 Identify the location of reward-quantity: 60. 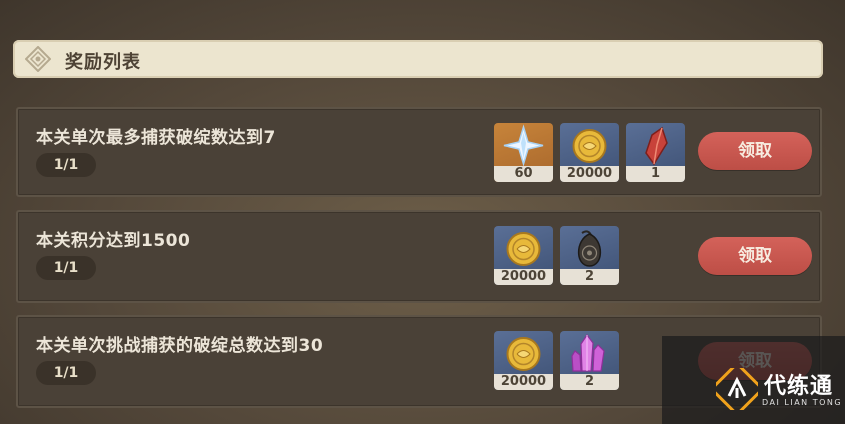
(523, 174).